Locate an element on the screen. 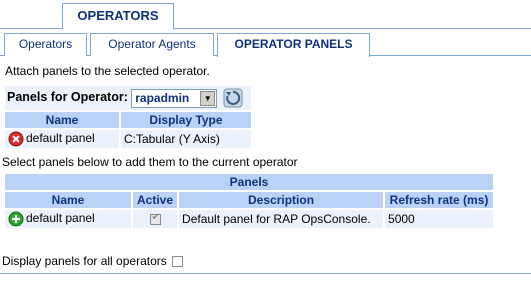  subtab-operators: Operators is located at coordinates (45, 44).